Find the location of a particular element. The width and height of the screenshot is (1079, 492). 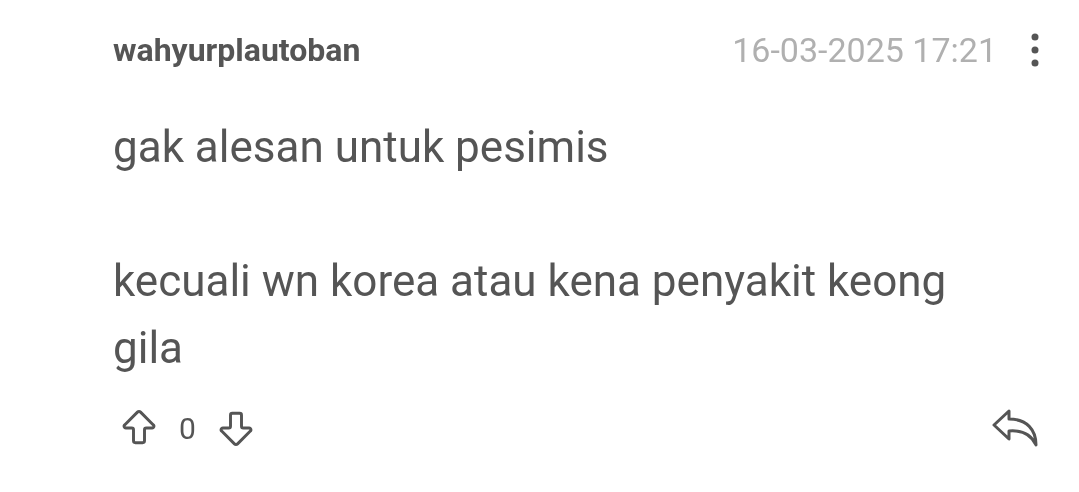

more-options-button is located at coordinates (1035, 50).